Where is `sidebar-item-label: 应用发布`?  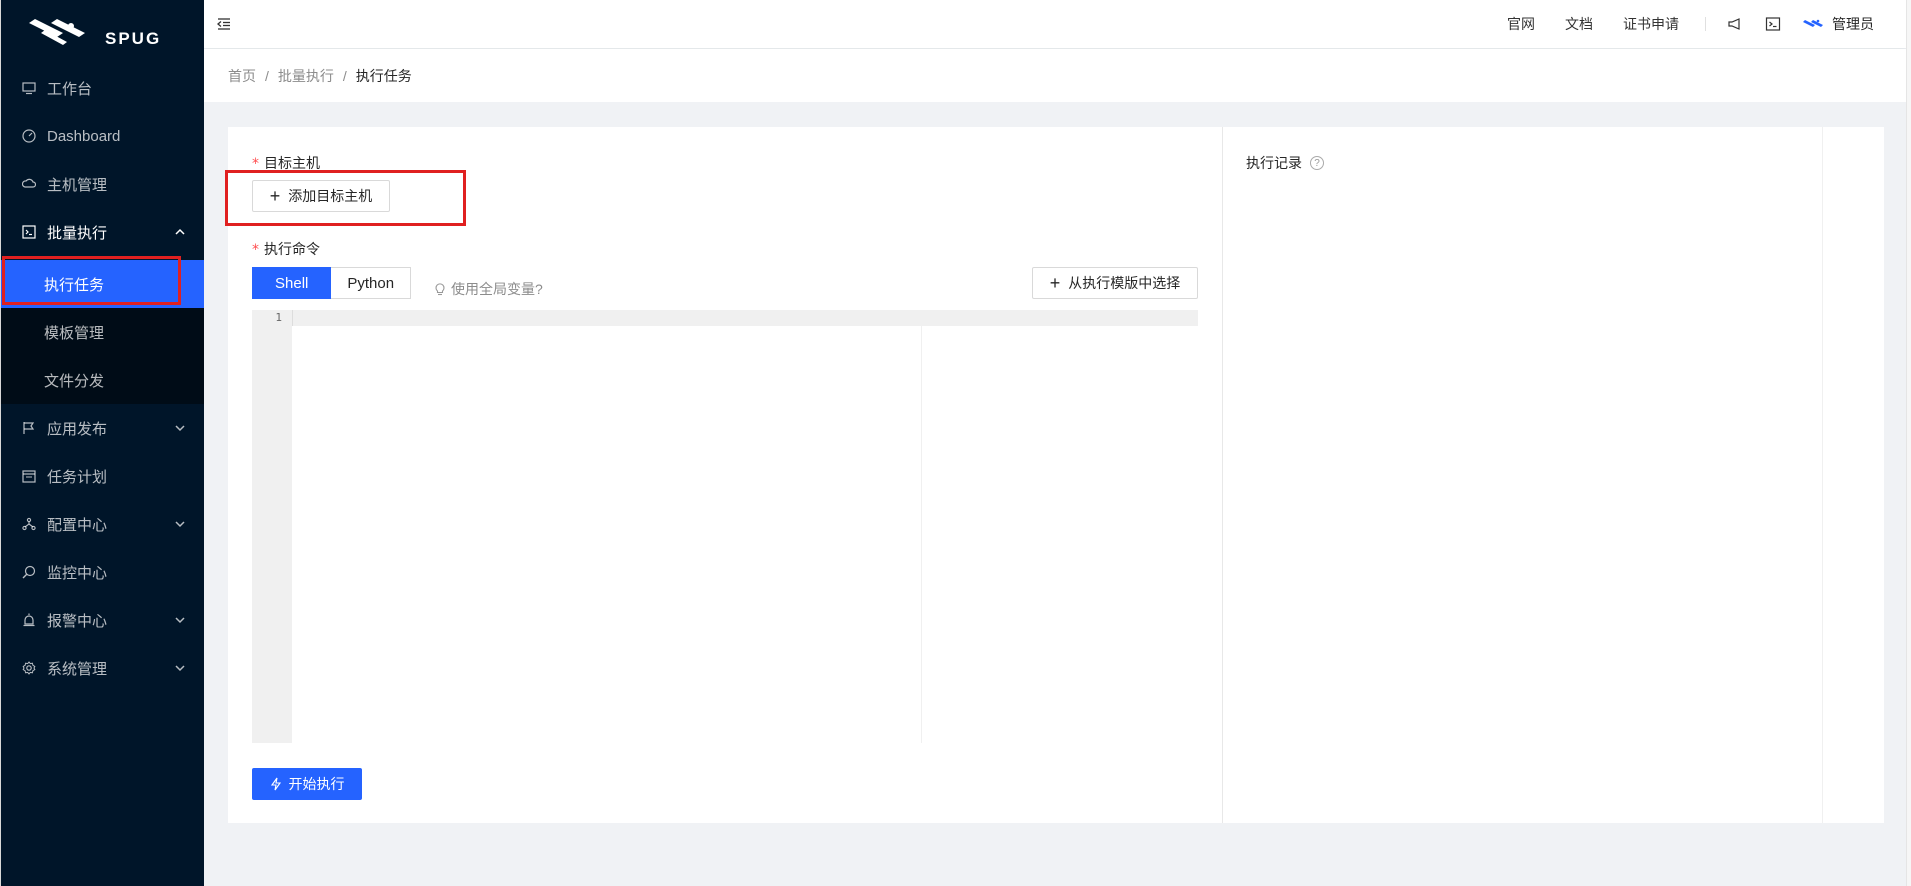 sidebar-item-label: 应用发布 is located at coordinates (77, 429).